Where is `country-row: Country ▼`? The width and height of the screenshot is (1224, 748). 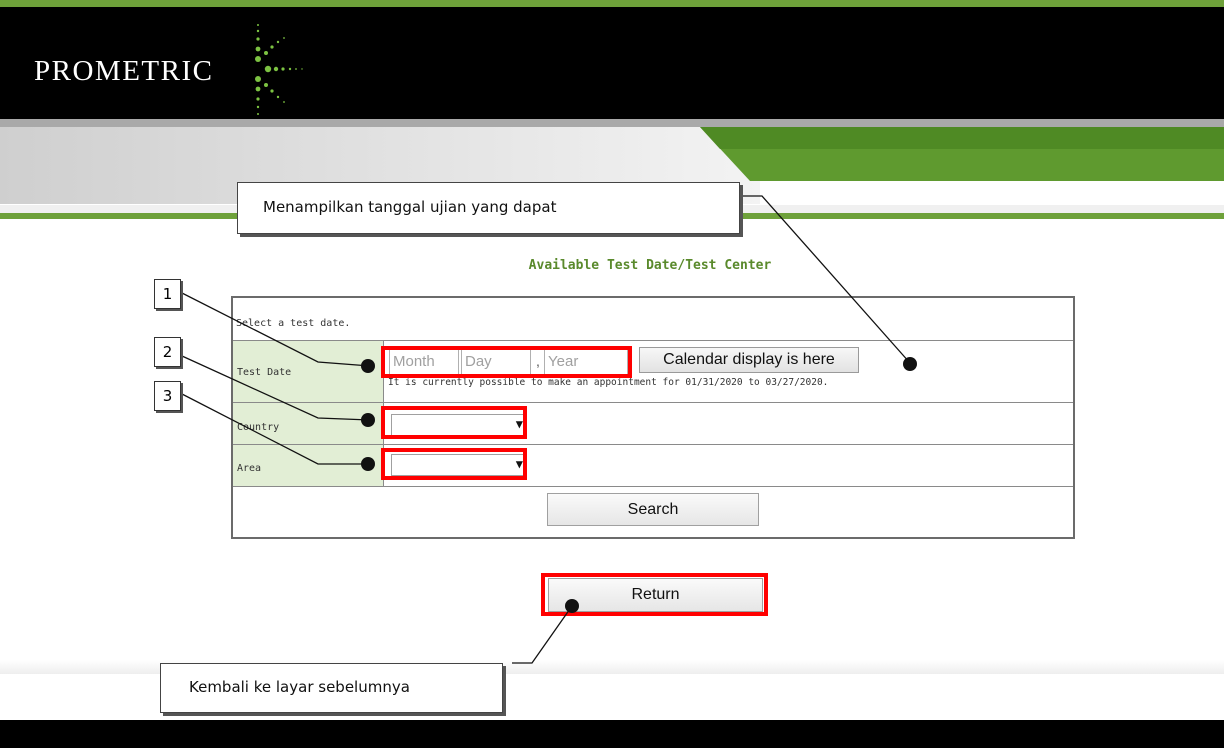
country-row: Country ▼ is located at coordinates (653, 424).